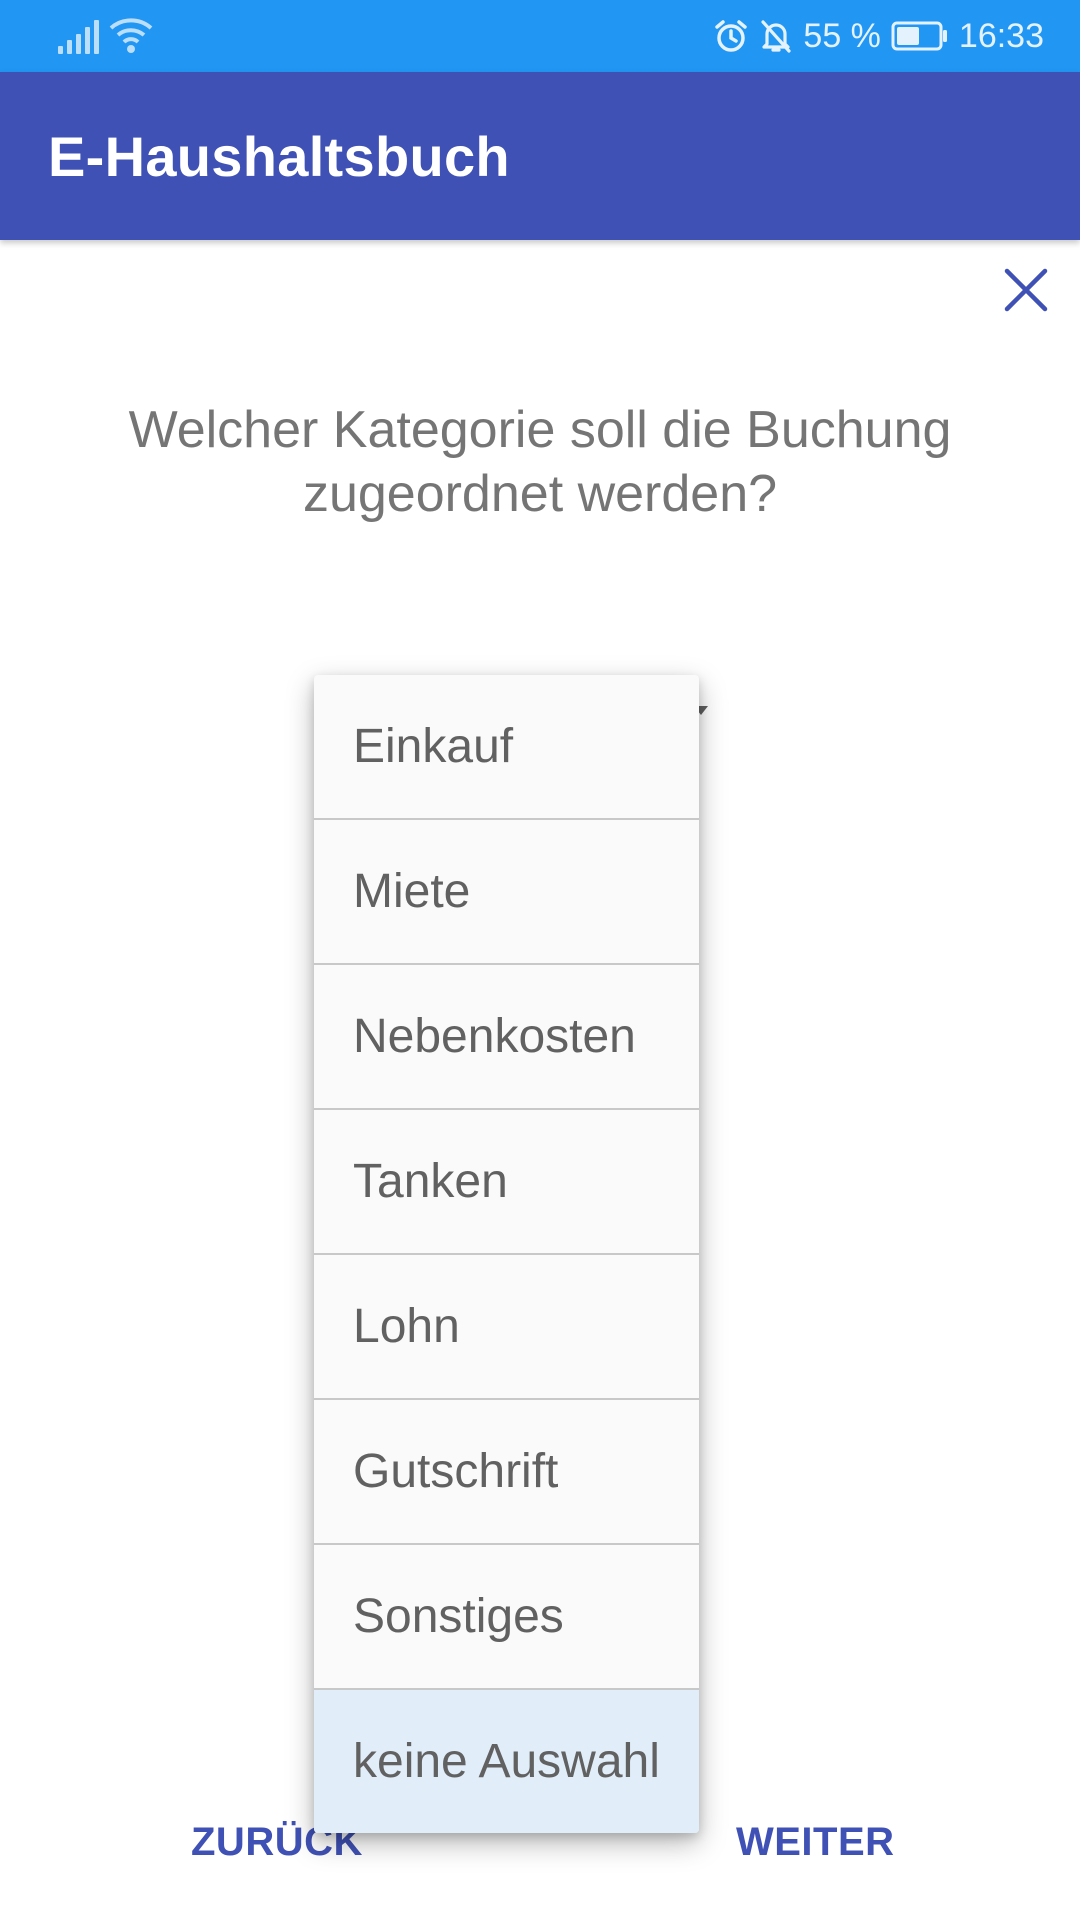 This screenshot has width=1080, height=1920. What do you see at coordinates (506, 747) in the screenshot?
I see `dropdown-item-einkauf: Einkauf` at bounding box center [506, 747].